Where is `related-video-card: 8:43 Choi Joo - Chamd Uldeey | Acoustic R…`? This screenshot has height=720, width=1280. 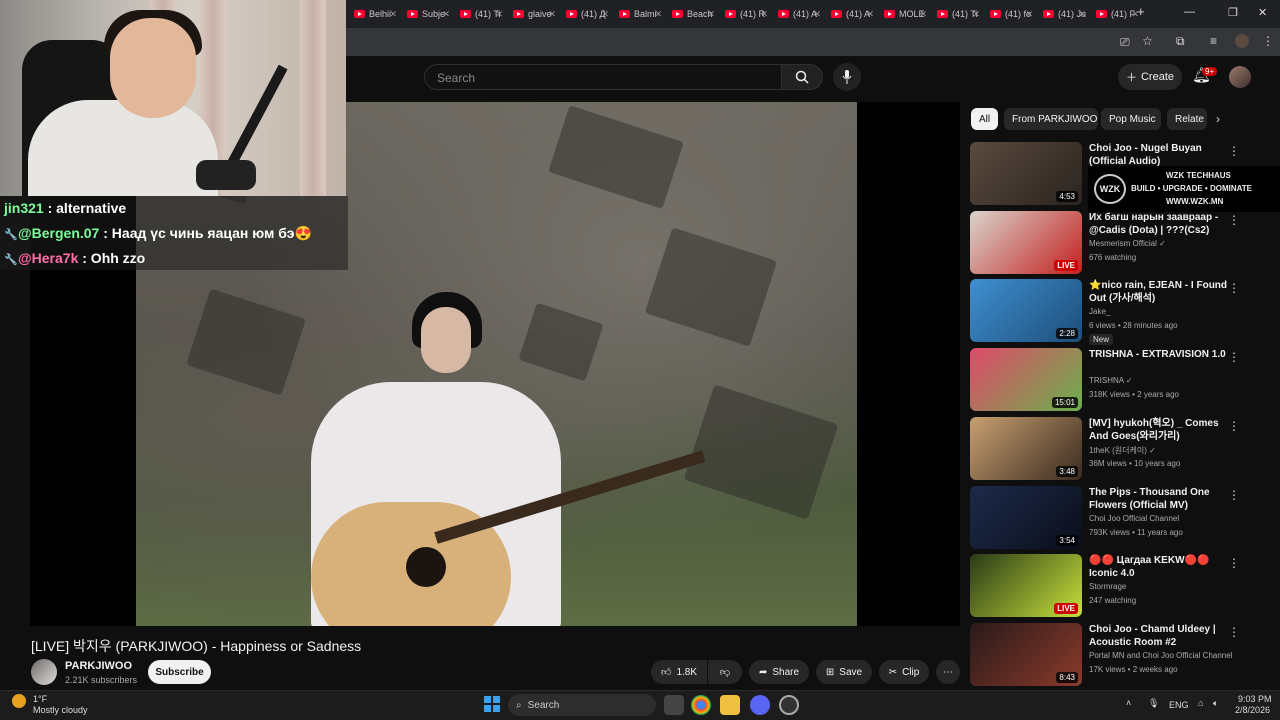 related-video-card: 8:43 Choi Joo - Chamd Uldeey | Acoustic R… is located at coordinates (1110, 655).